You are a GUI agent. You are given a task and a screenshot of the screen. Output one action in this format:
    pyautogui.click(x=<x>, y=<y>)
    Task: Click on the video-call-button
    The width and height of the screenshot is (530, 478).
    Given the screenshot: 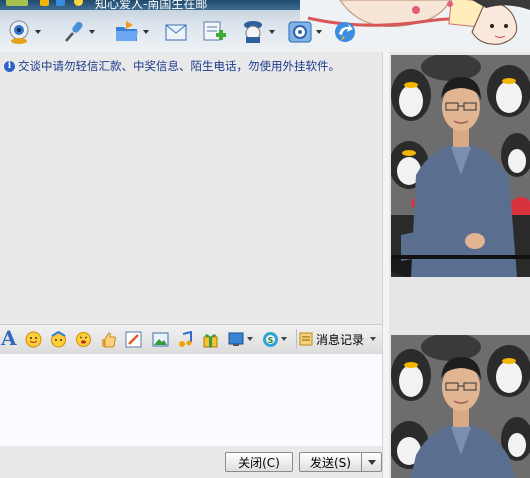 What is the action you would take?
    pyautogui.click(x=23, y=32)
    